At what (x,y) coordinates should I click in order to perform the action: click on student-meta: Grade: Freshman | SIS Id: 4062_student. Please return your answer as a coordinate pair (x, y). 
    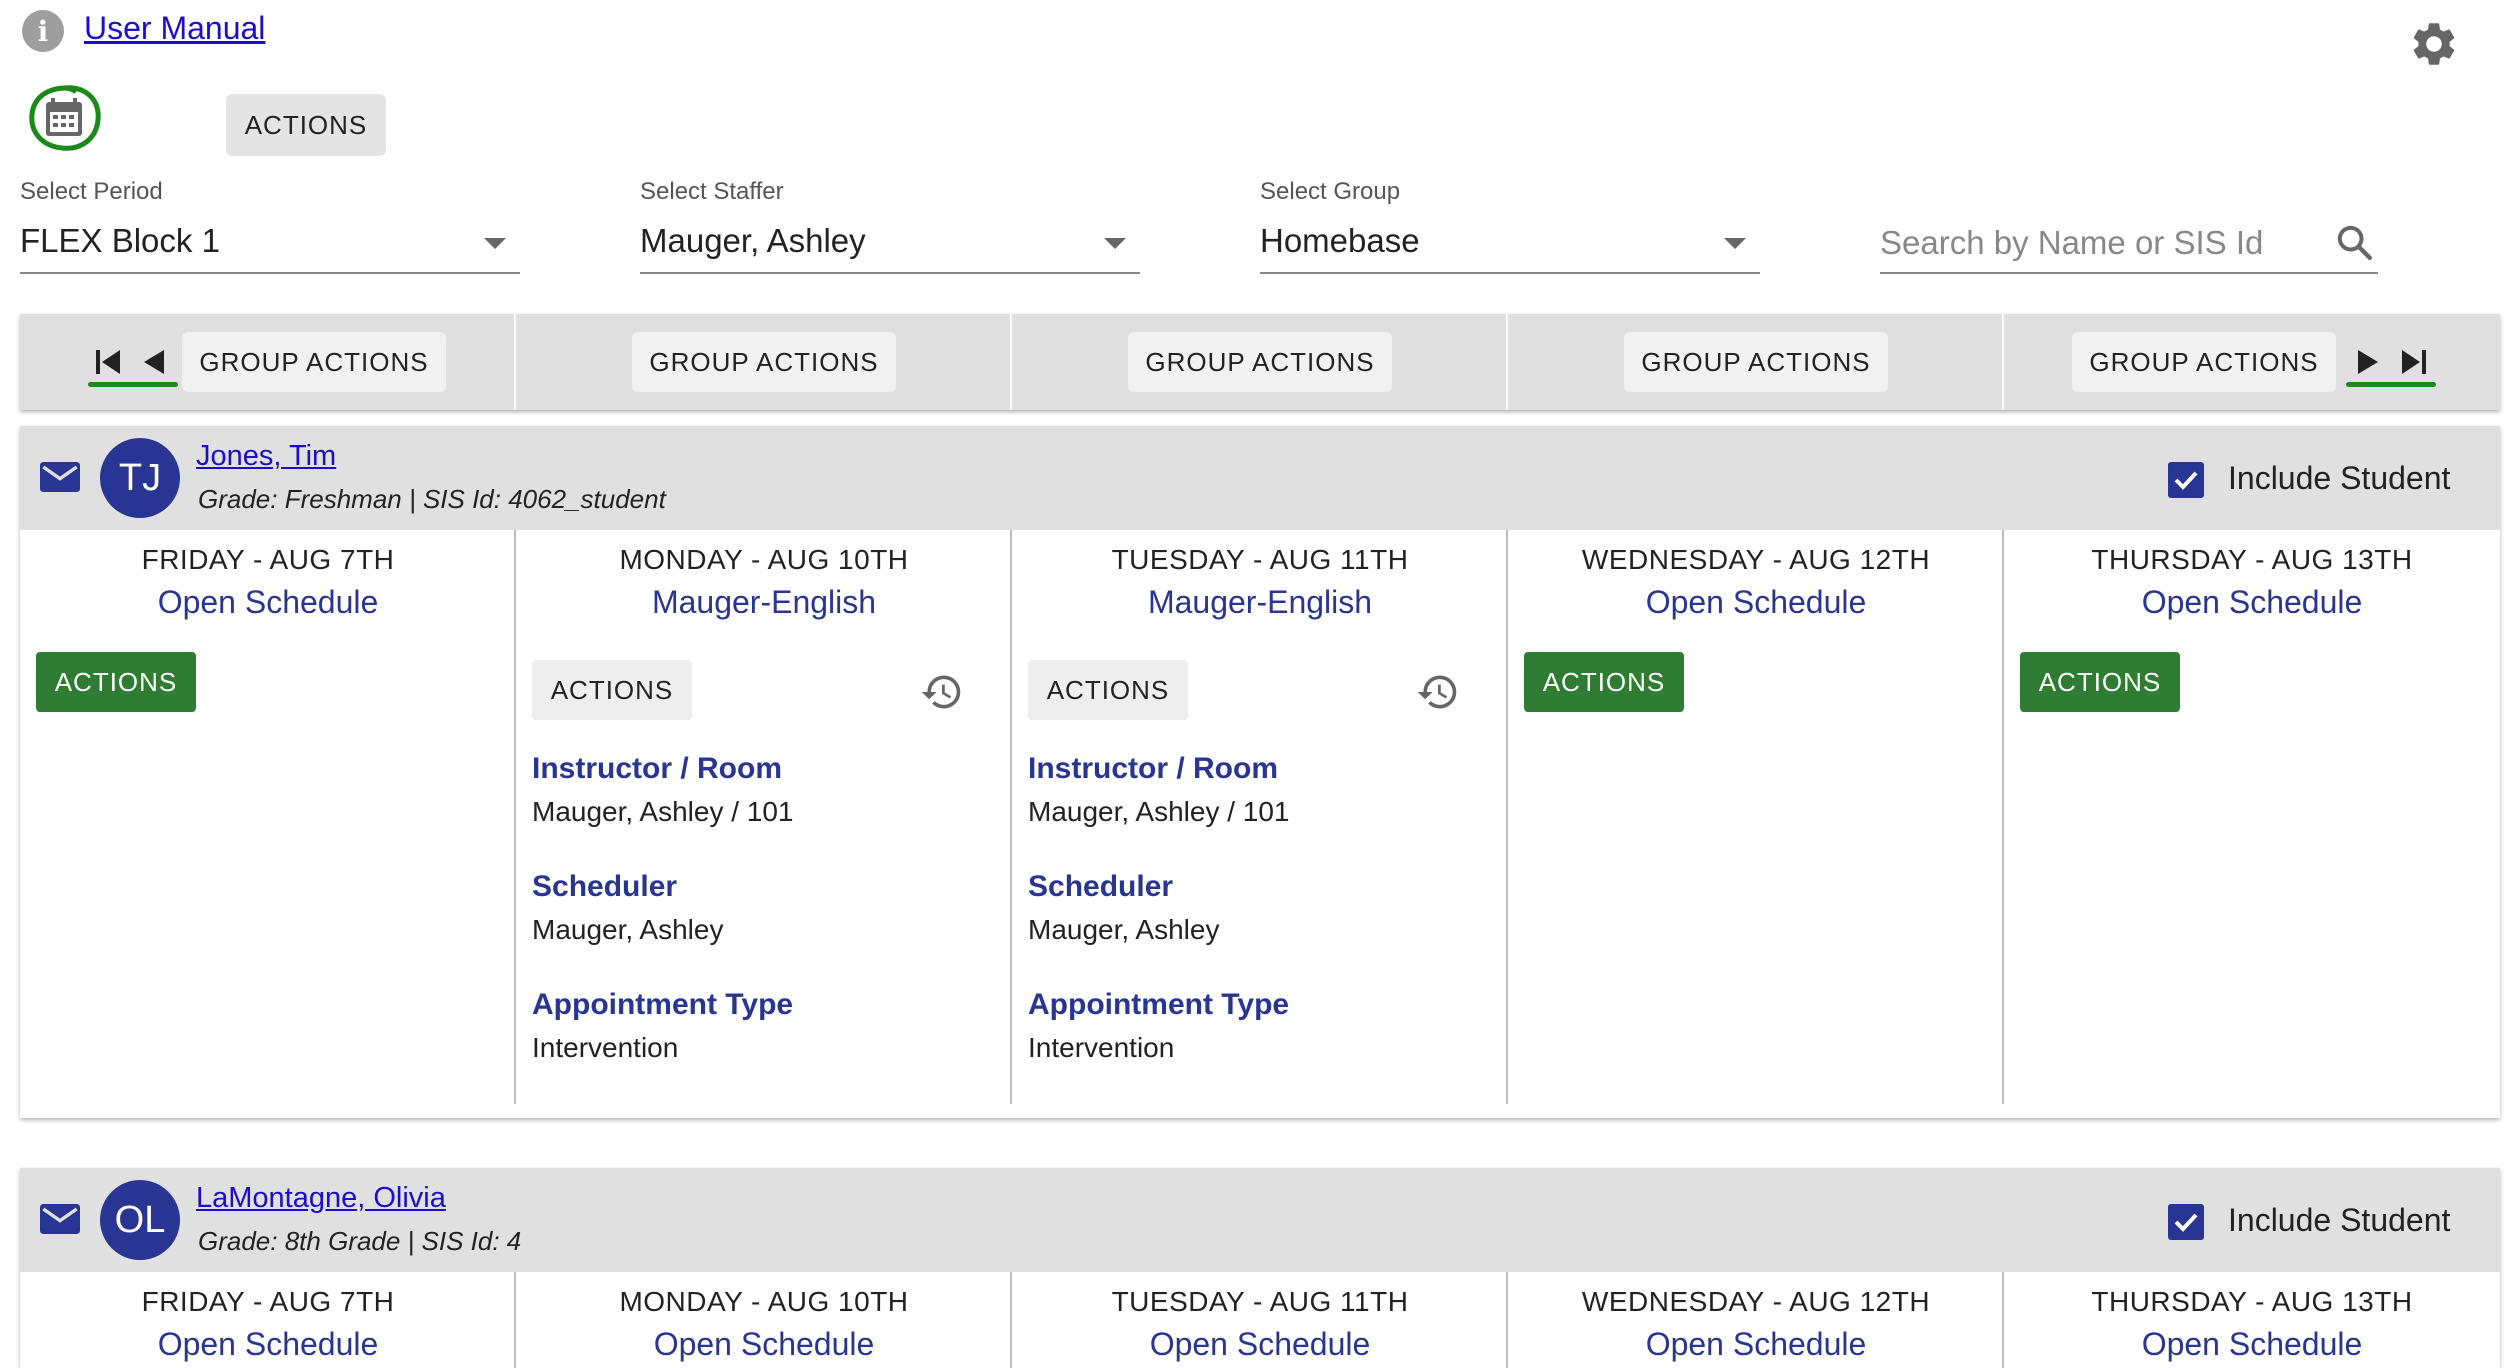
    Looking at the image, I should click on (432, 499).